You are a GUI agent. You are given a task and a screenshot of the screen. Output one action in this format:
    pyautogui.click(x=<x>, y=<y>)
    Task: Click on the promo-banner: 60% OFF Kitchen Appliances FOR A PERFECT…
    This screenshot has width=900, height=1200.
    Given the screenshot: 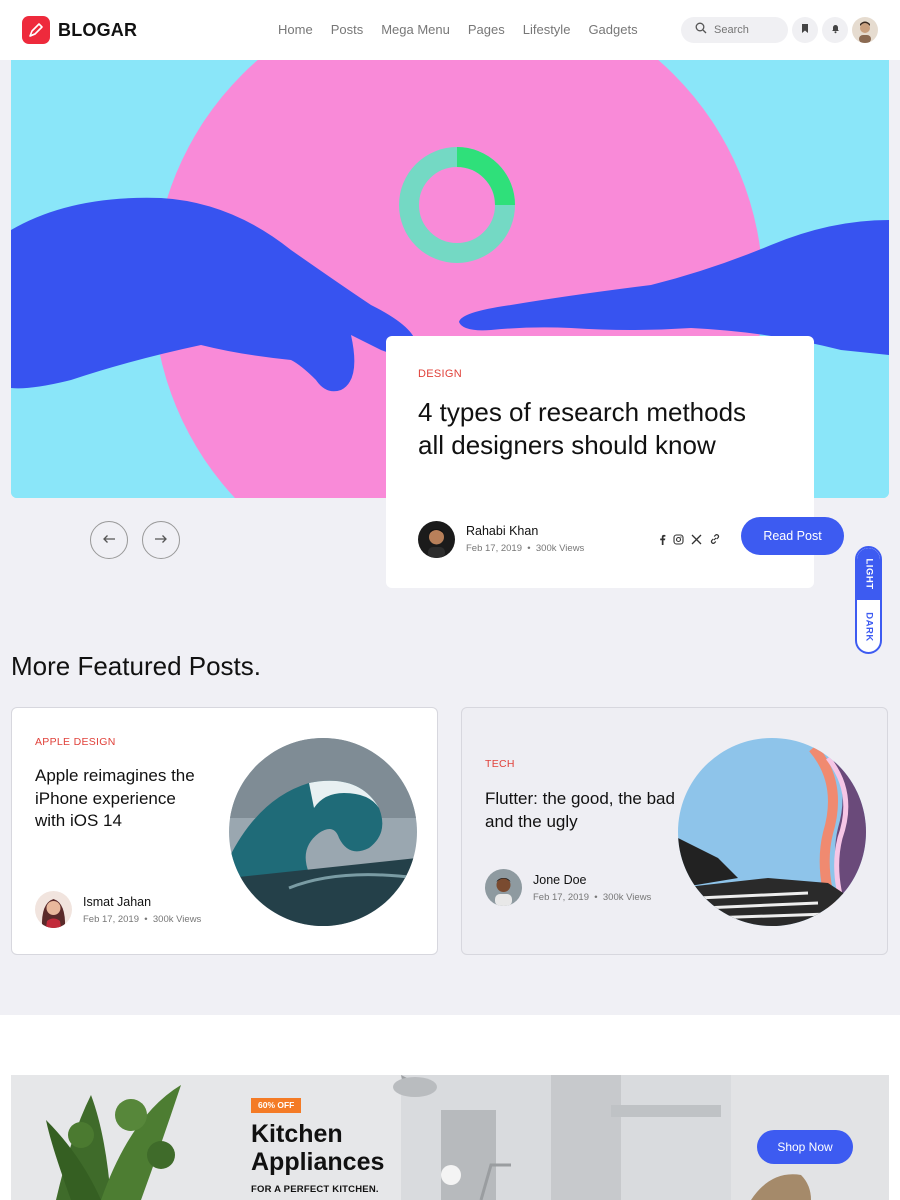 What is the action you would take?
    pyautogui.click(x=450, y=1137)
    